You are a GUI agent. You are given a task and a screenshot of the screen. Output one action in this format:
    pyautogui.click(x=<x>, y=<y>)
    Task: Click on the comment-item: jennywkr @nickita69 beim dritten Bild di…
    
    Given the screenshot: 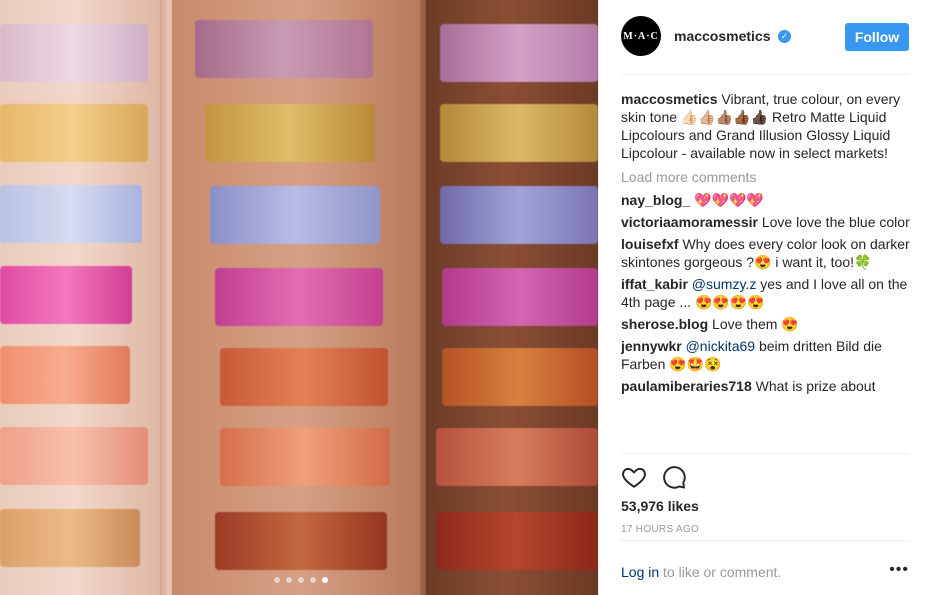 What is the action you would take?
    pyautogui.click(x=766, y=355)
    